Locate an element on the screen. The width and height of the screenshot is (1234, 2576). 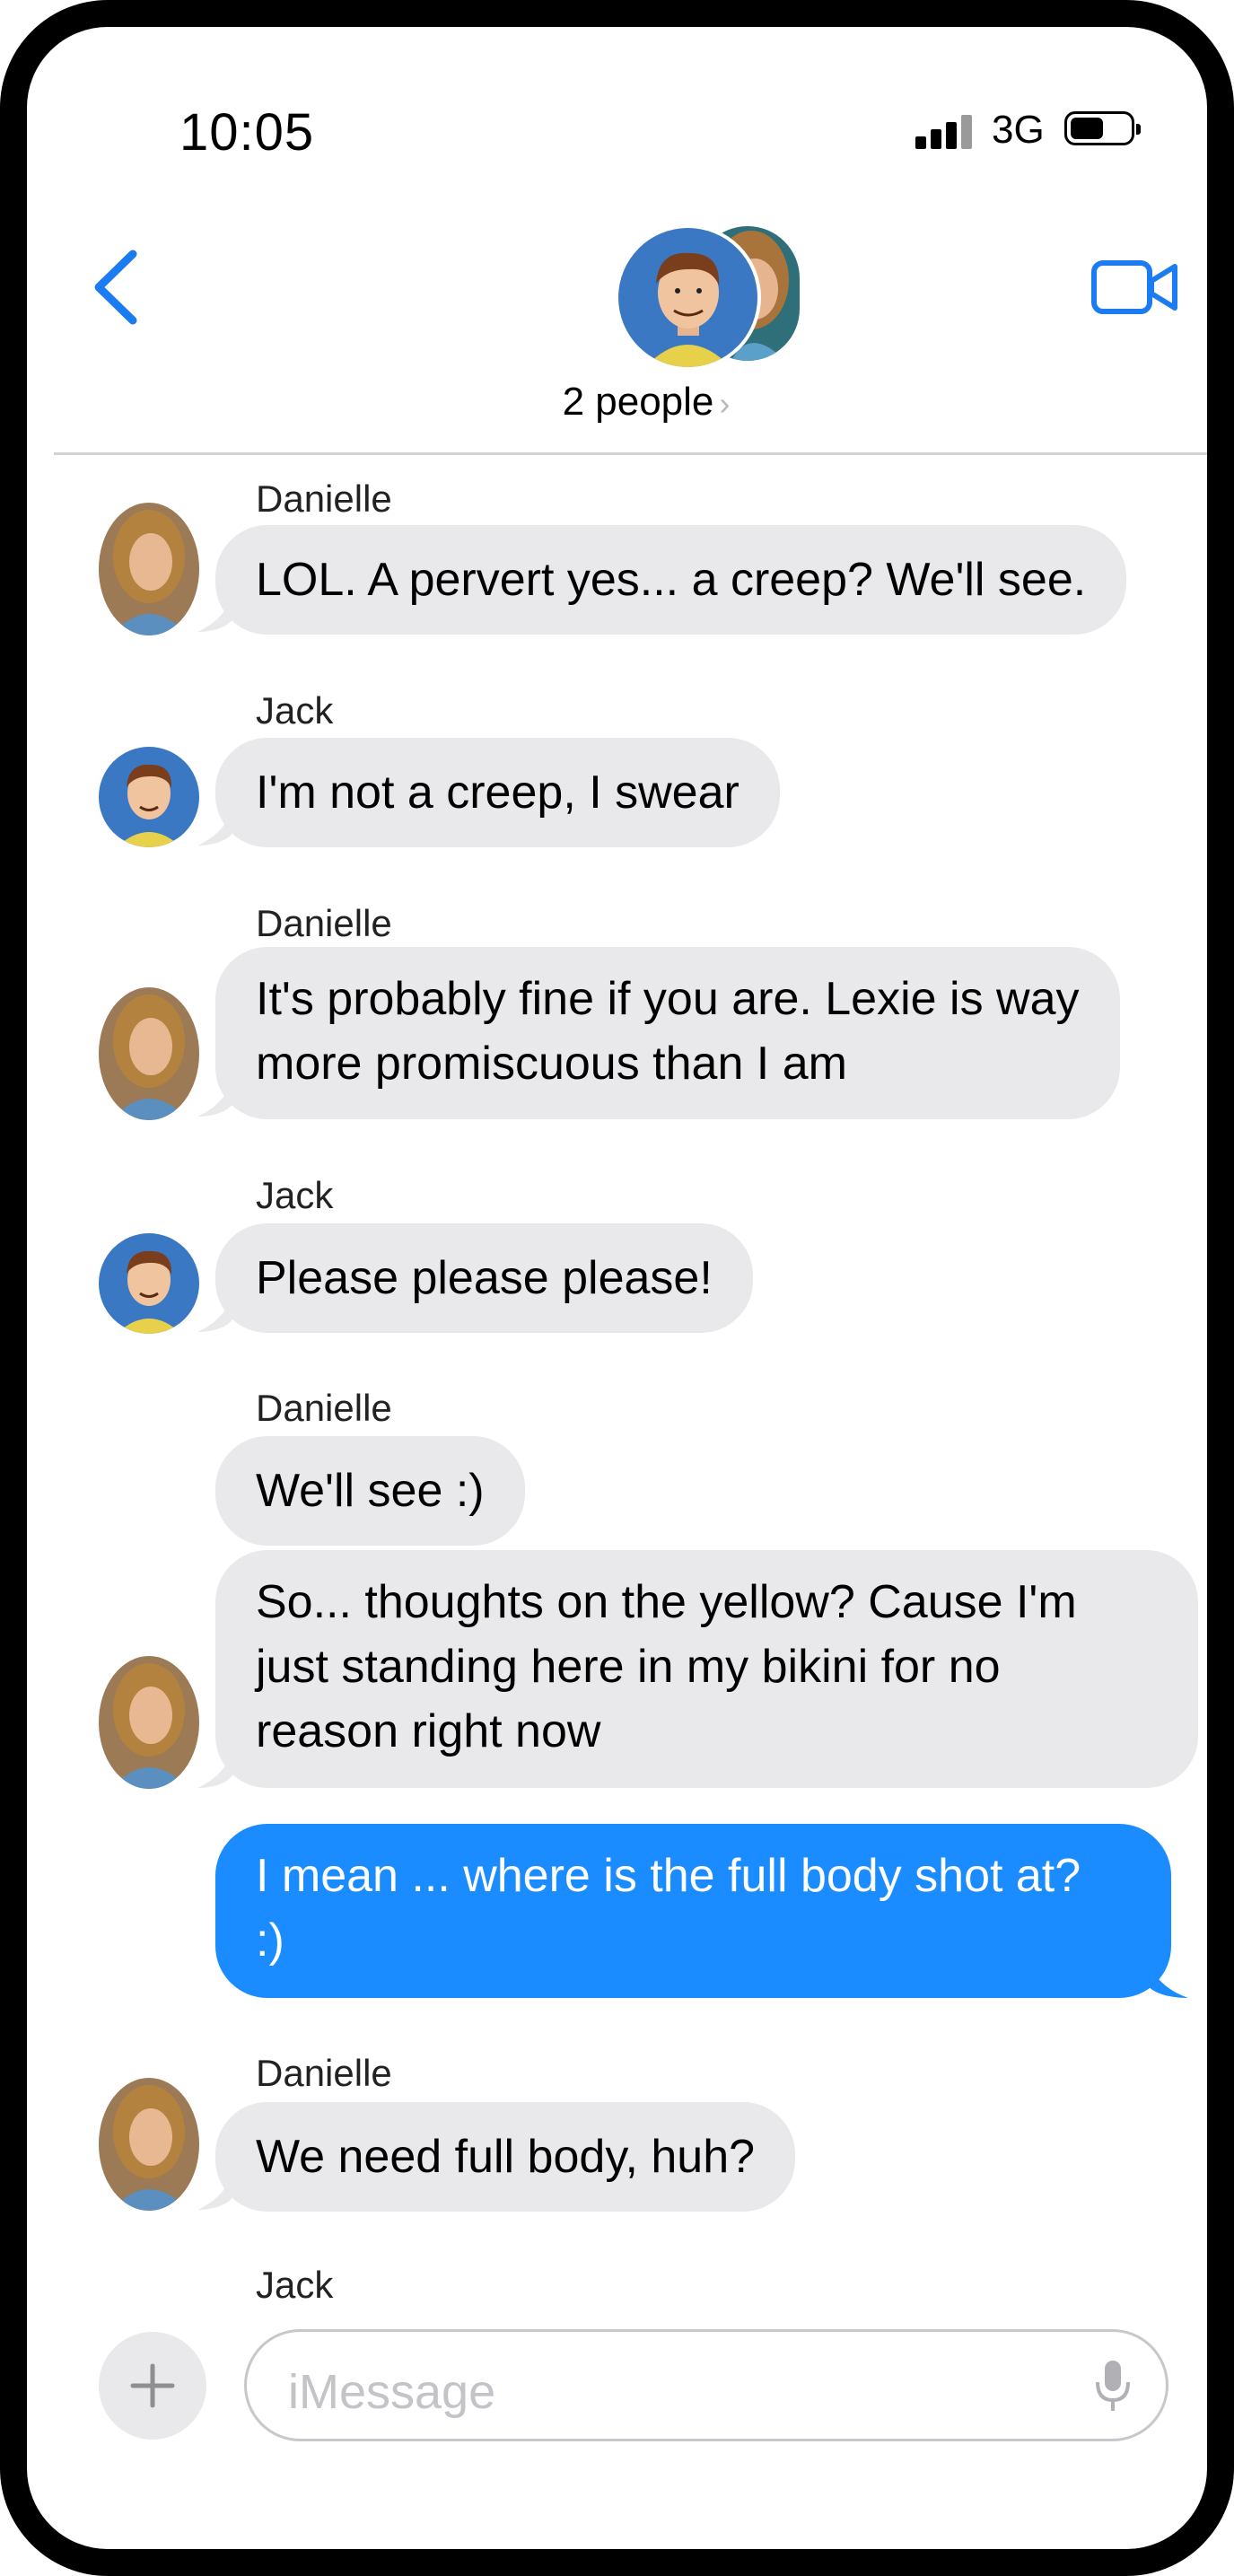
message-text-line: :) is located at coordinates (270, 1940).